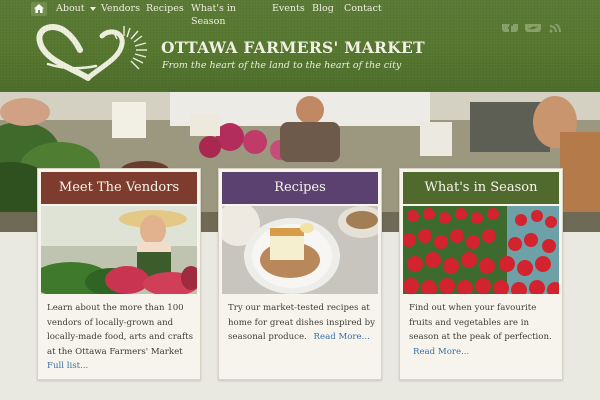  I want to click on recipe-photo, so click(300, 250).